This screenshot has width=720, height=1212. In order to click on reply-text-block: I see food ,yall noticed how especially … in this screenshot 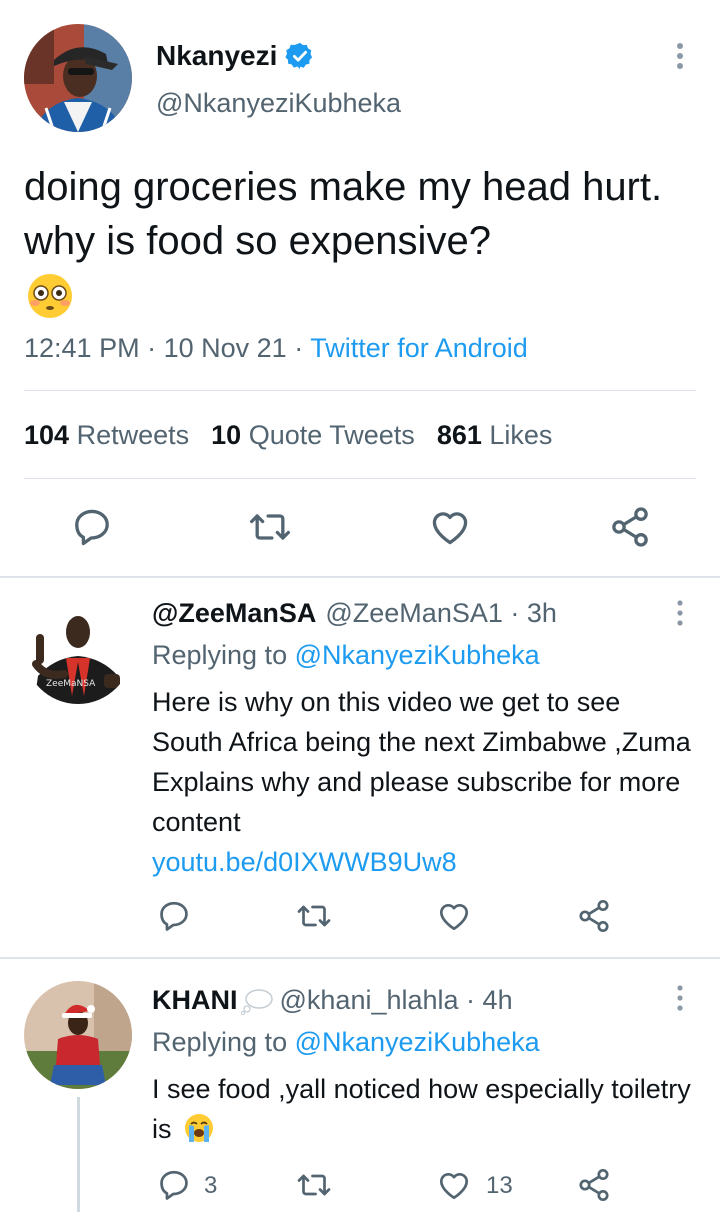, I will do `click(422, 1109)`.